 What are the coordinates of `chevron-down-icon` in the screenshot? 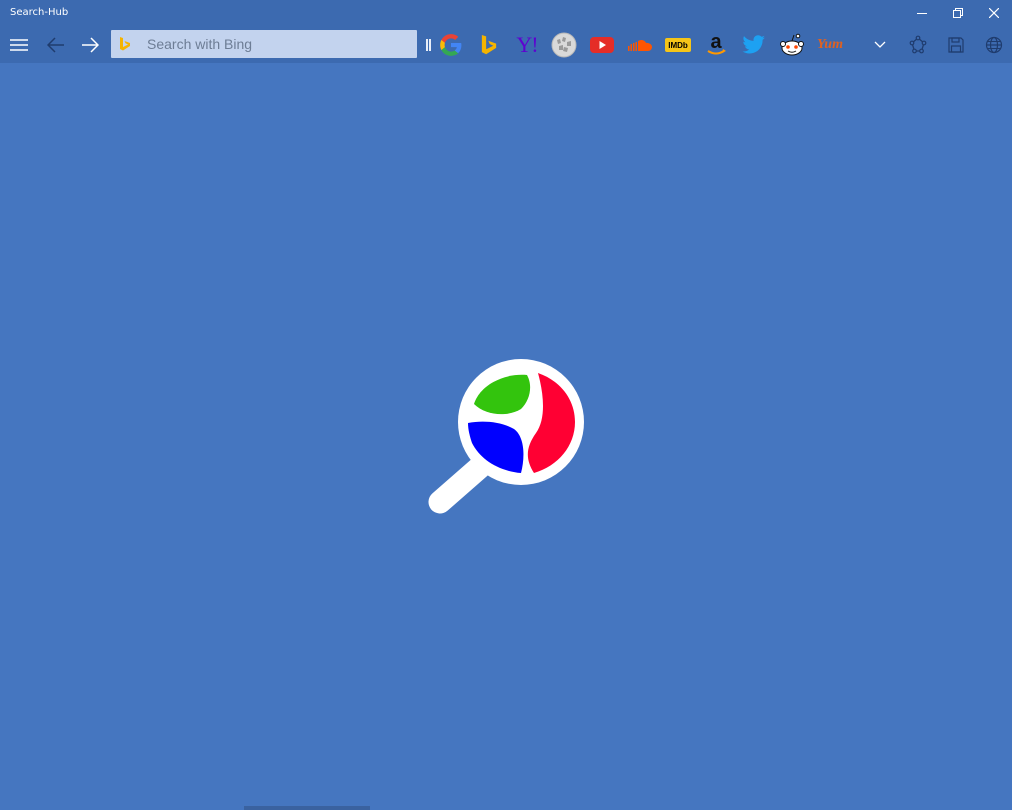 It's located at (880, 44).